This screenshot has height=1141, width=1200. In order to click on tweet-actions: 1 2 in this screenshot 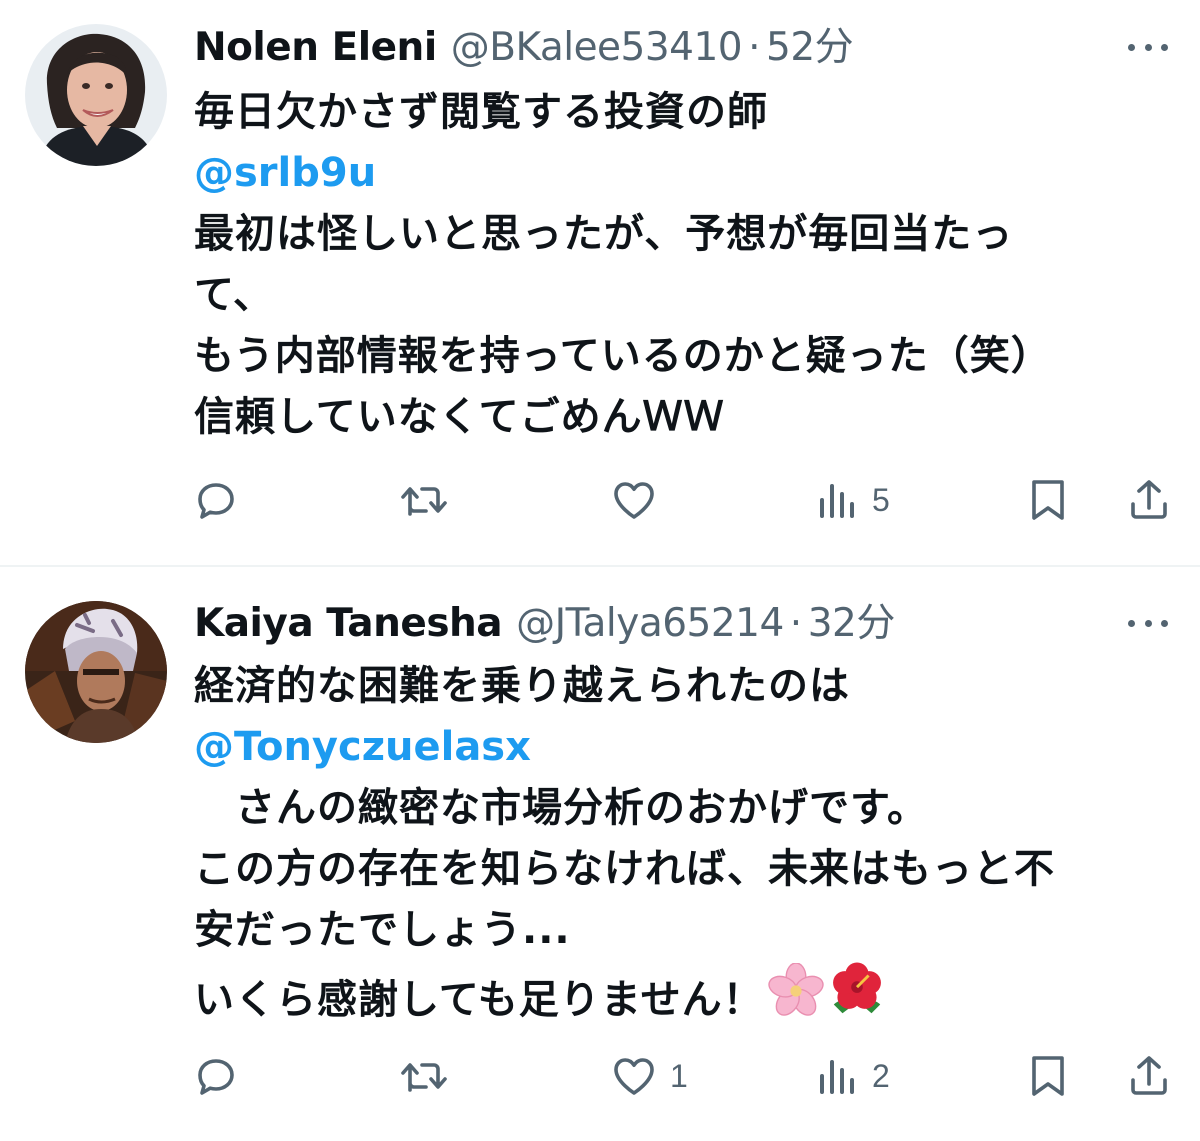, I will do `click(682, 1076)`.